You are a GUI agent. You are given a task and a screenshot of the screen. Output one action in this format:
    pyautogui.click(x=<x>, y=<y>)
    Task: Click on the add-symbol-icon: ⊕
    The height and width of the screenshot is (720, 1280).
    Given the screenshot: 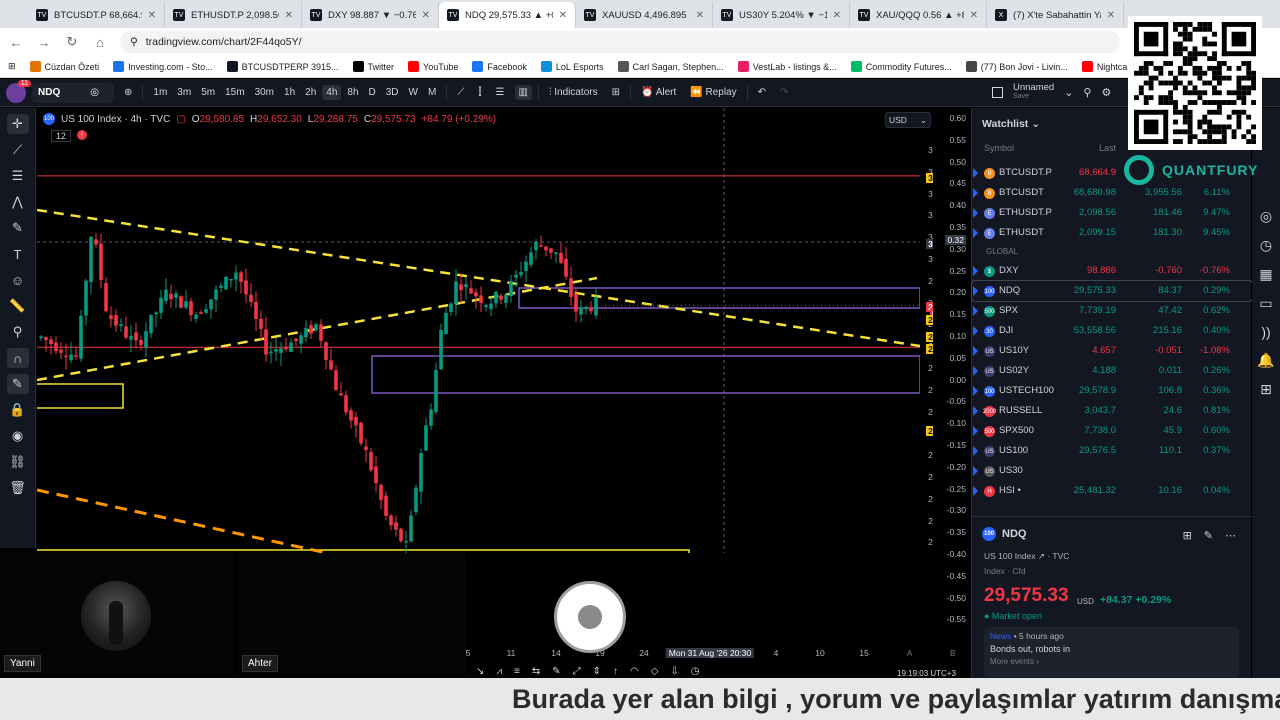 What is the action you would take?
    pyautogui.click(x=128, y=92)
    